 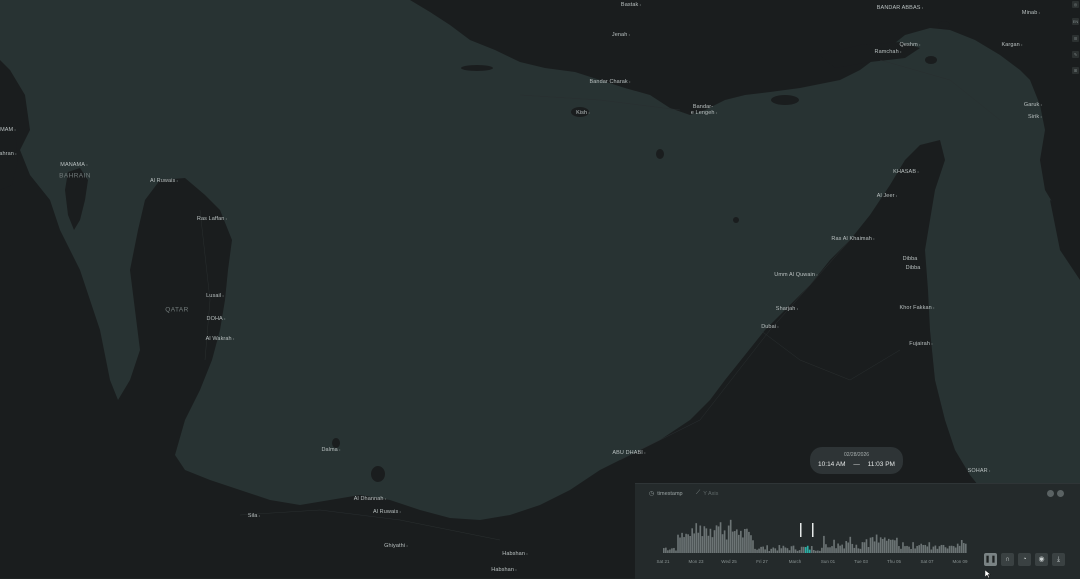 I want to click on legend-icon: ☰, so click(x=1075, y=38).